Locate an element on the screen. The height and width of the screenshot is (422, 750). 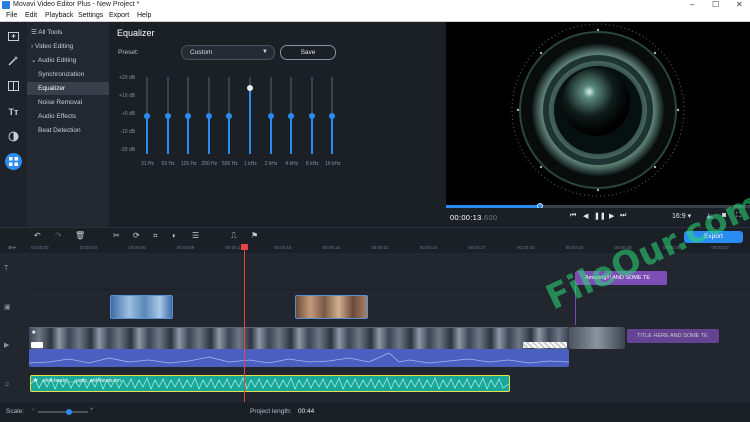
rotate-icon: ⟳ is located at coordinates (136, 235).